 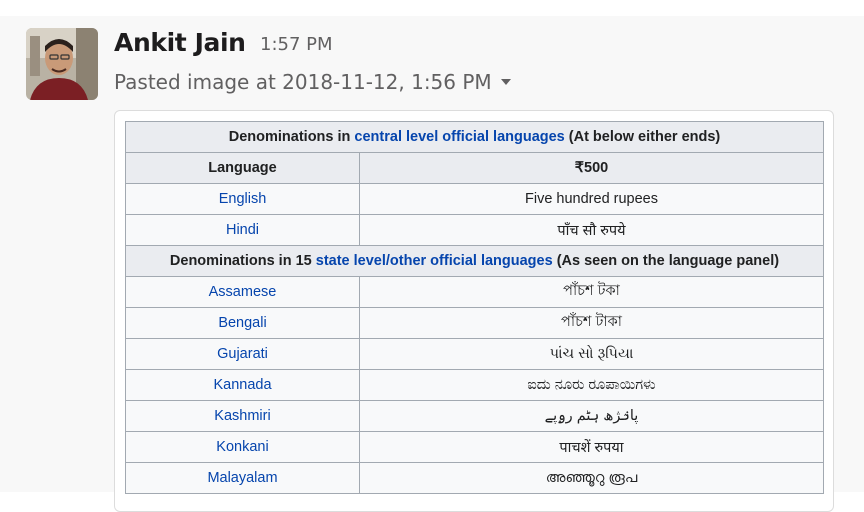 I want to click on column-header-500: ₹500, so click(x=591, y=168).